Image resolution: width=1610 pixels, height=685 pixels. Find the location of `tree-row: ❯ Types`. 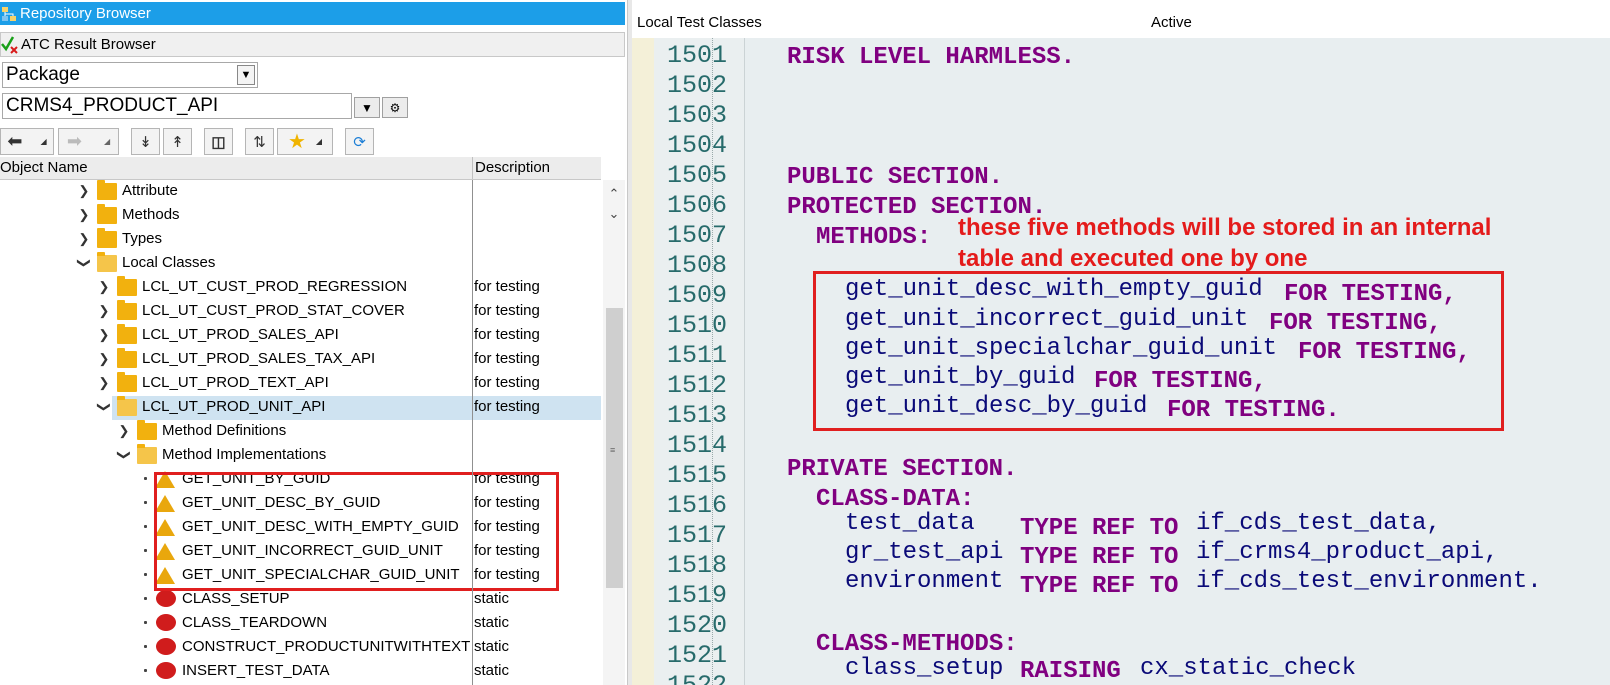

tree-row: ❯ Types is located at coordinates (300, 240).